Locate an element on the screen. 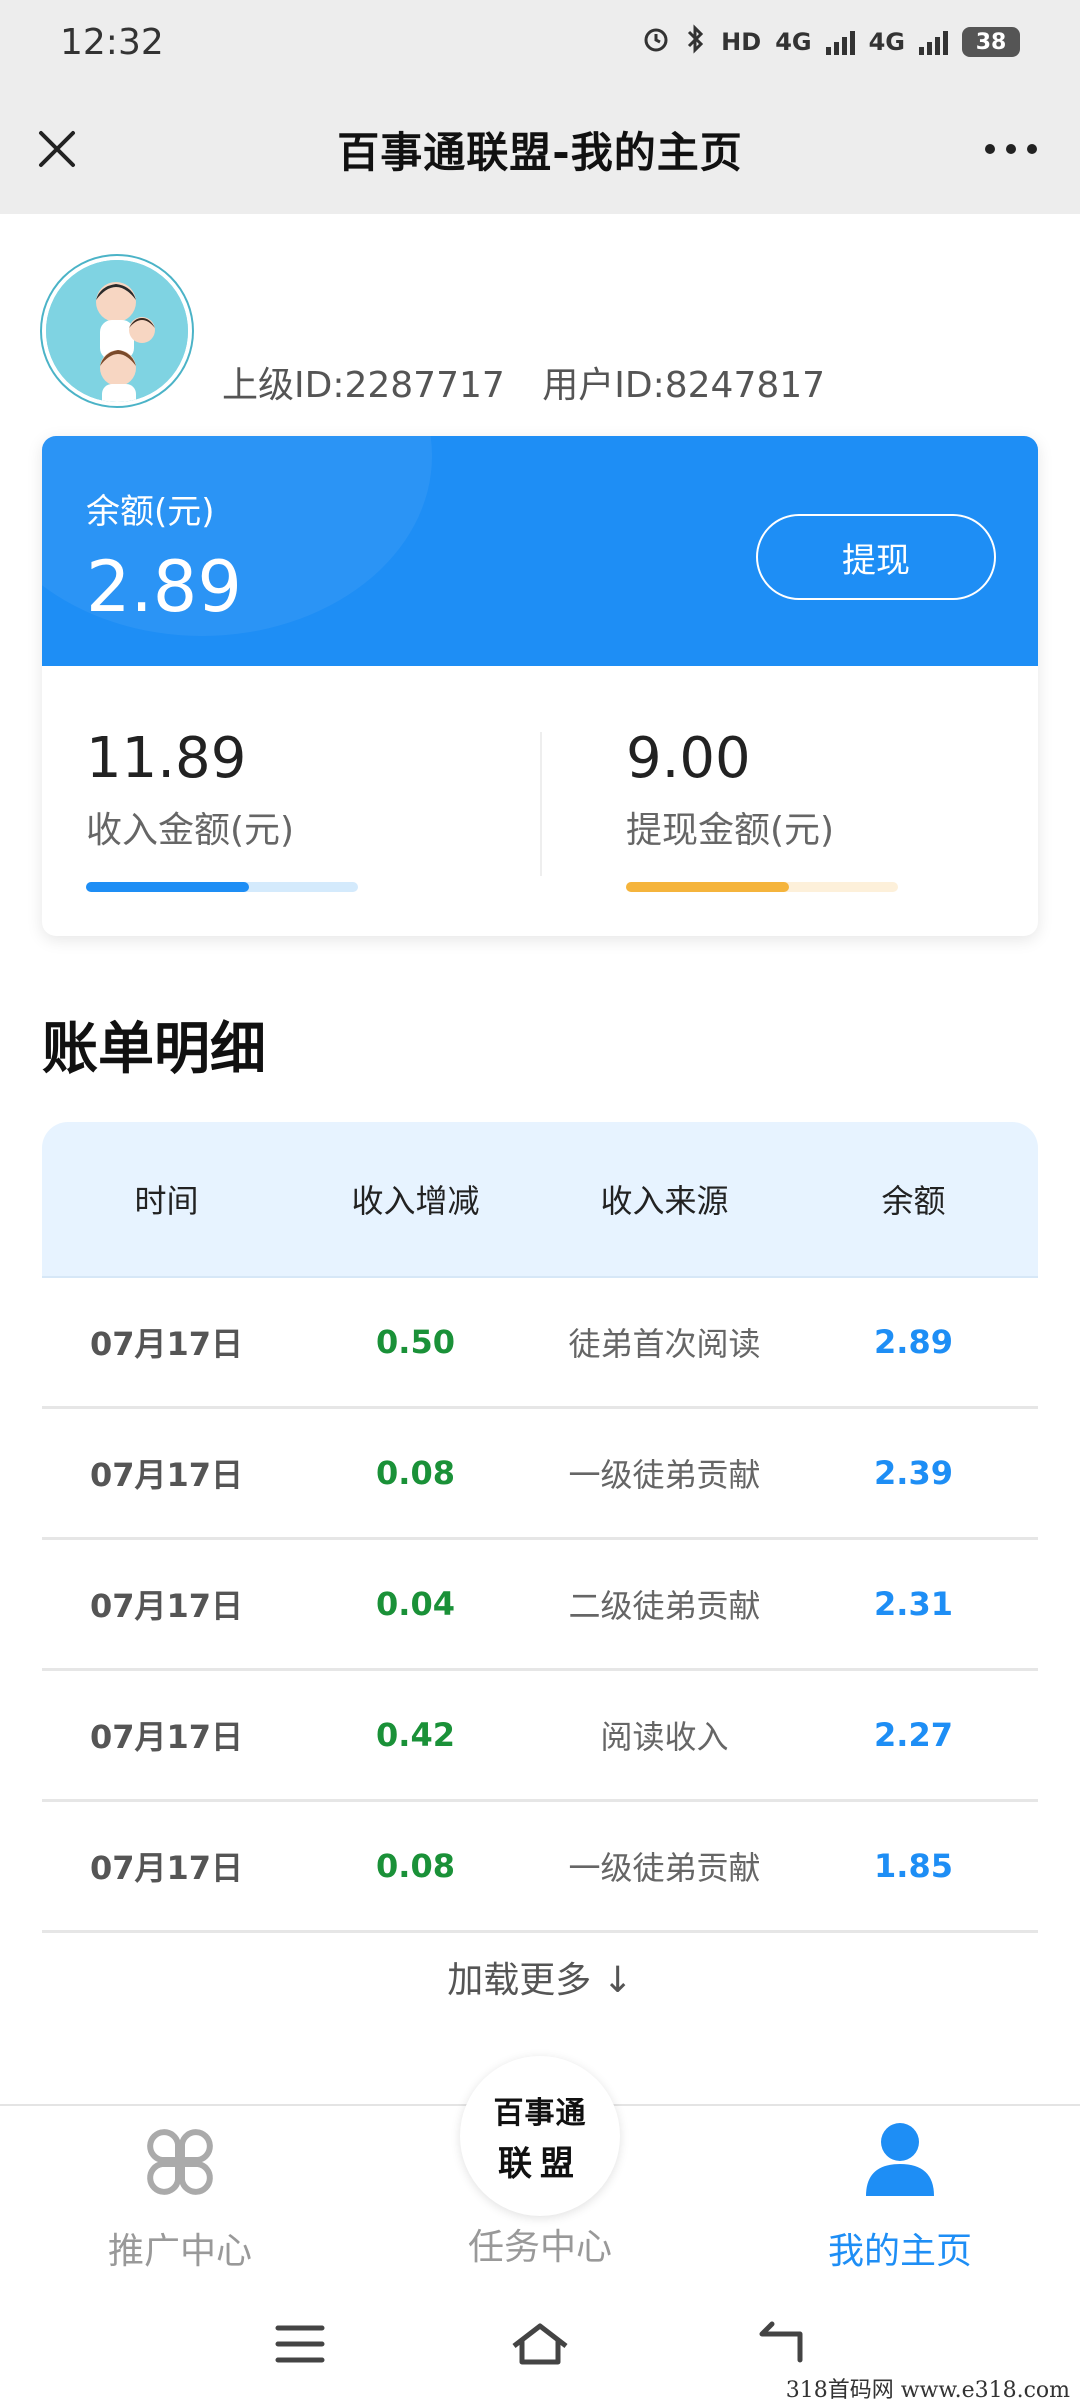 The width and height of the screenshot is (1080, 2400). row-source: 阅读收入 is located at coordinates (664, 1737).